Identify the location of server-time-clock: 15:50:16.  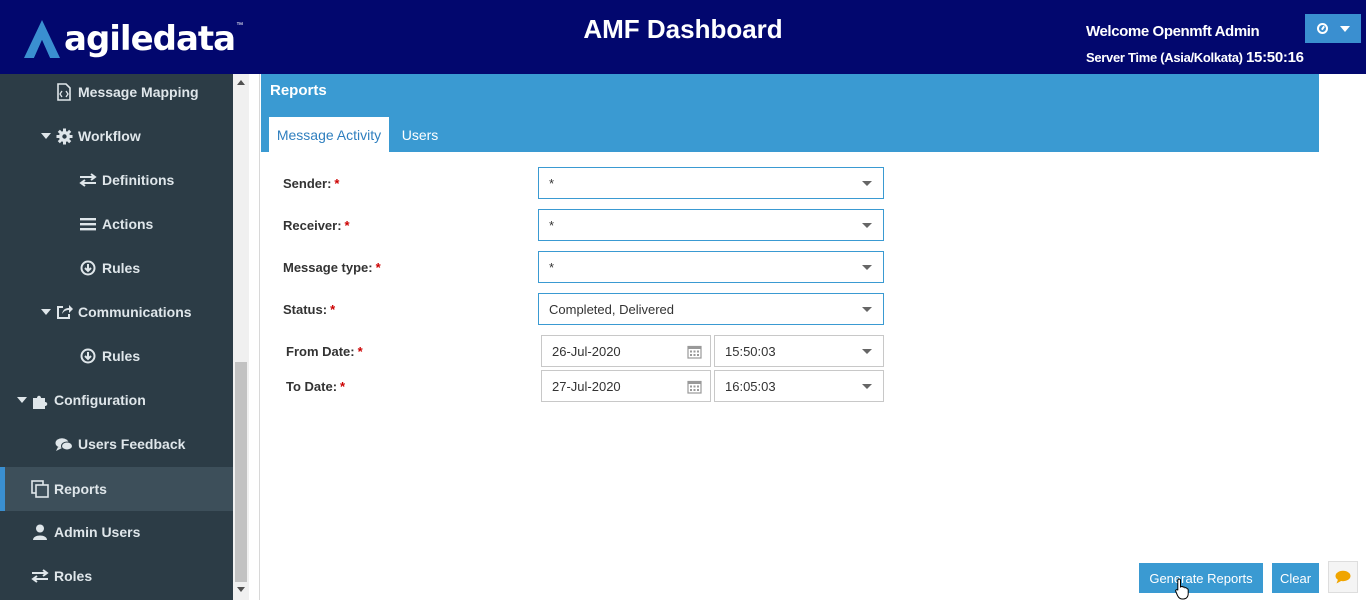
(1275, 57).